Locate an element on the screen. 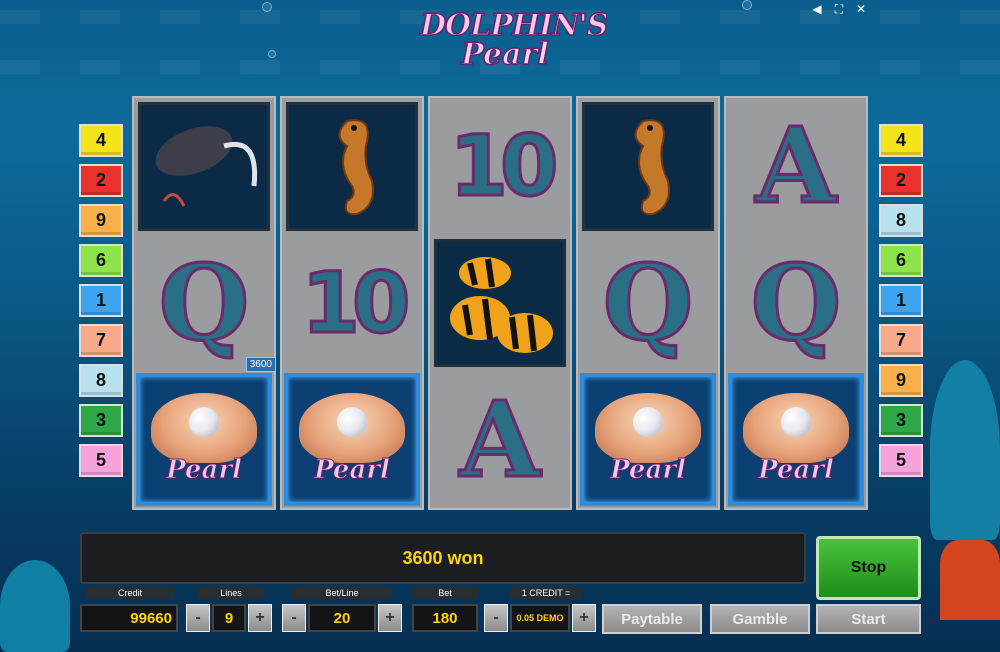  left-line-3: 3 is located at coordinates (101, 420).